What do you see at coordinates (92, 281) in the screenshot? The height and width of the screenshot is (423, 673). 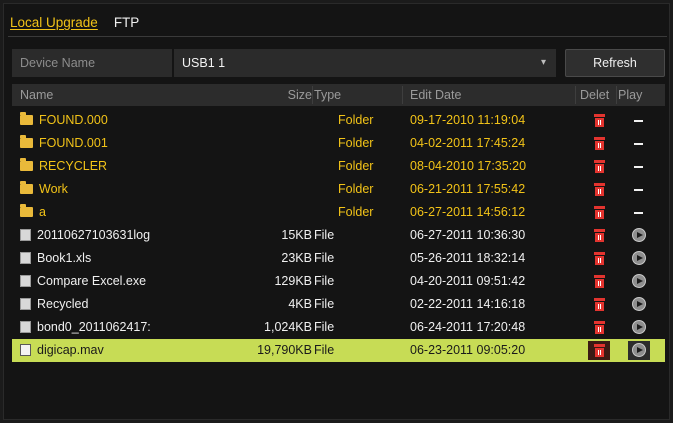 I see `file-name: Compare Excel.exe` at bounding box center [92, 281].